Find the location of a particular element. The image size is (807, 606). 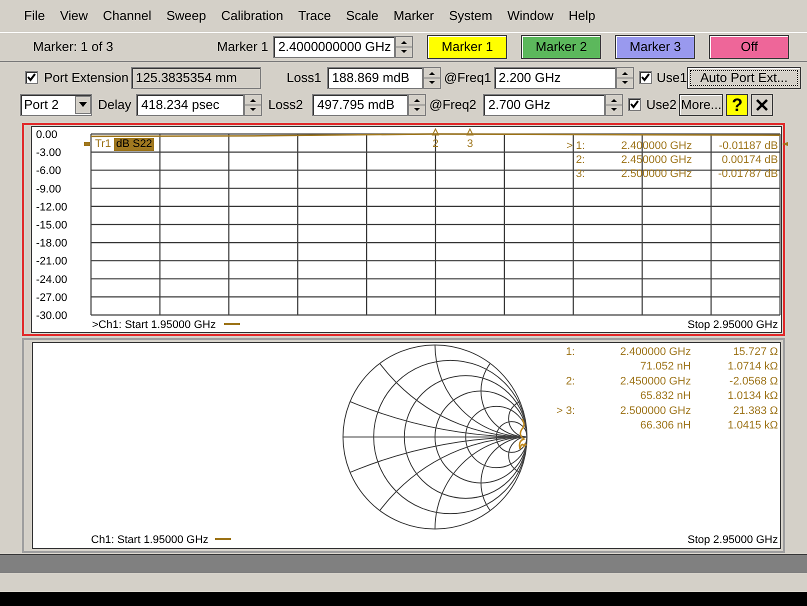

marker-frequency: 2.450000 GHz is located at coordinates (655, 382).